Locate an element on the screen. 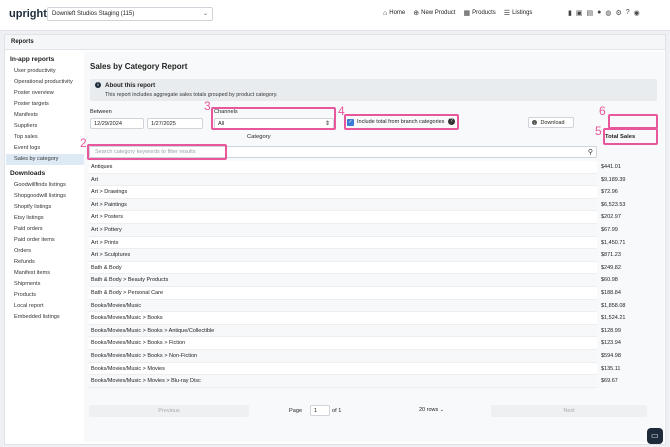  nav-new-product: ⊕ New Product is located at coordinates (434, 13).